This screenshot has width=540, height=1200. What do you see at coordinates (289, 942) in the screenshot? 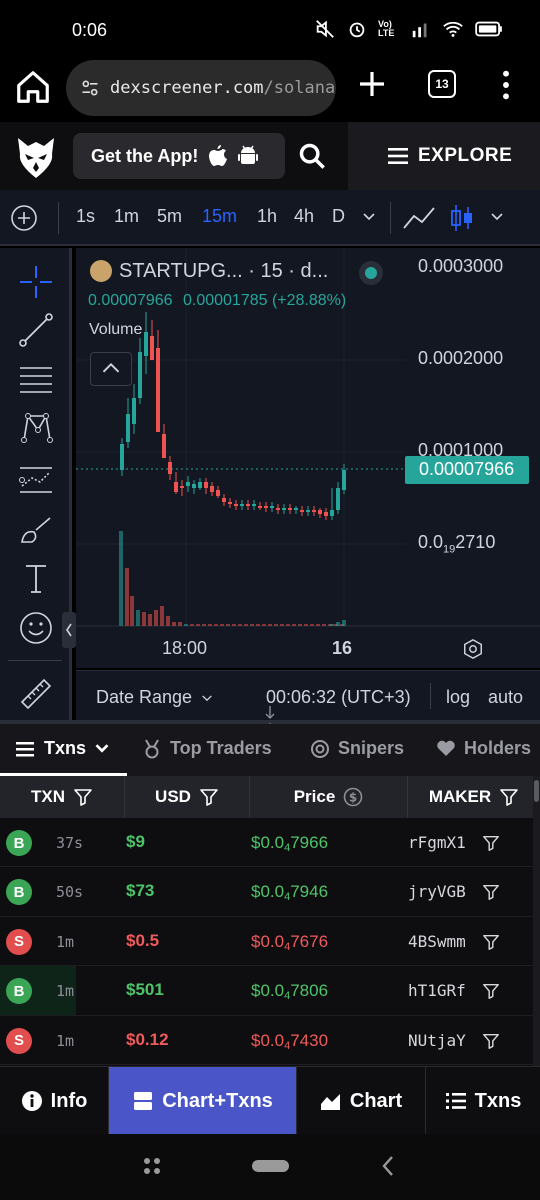
I see `txn-price: $0.047676` at bounding box center [289, 942].